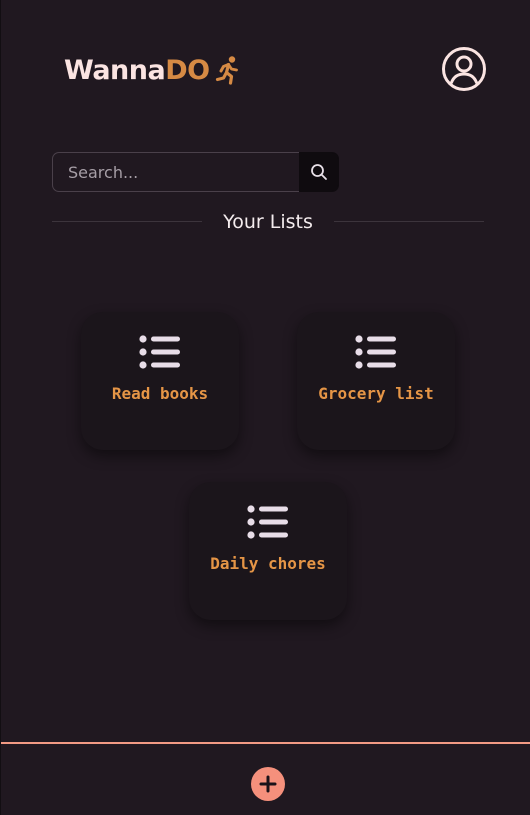  I want to click on list-card-label: Daily chores, so click(268, 563).